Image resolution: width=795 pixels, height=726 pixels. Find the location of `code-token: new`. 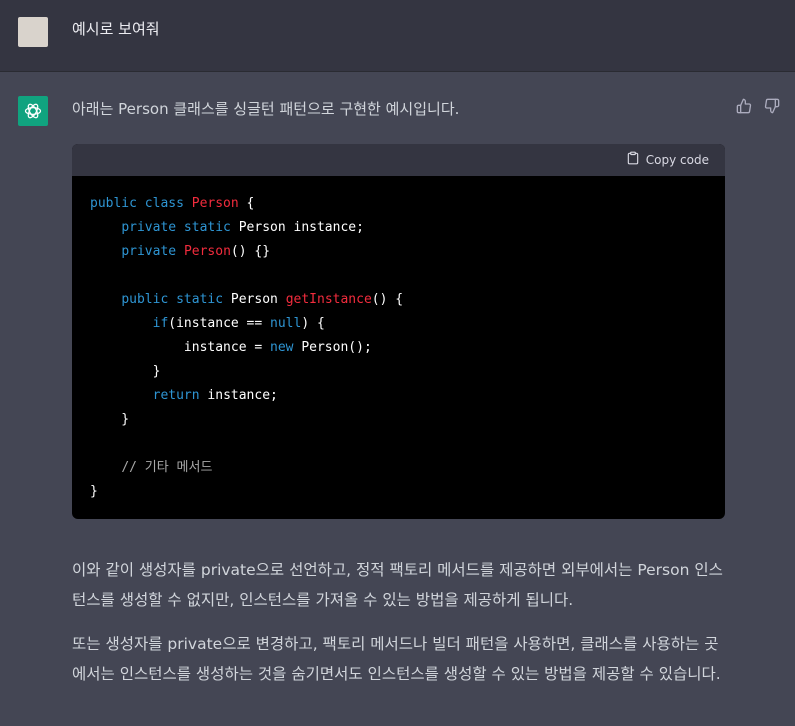

code-token: new is located at coordinates (286, 347).